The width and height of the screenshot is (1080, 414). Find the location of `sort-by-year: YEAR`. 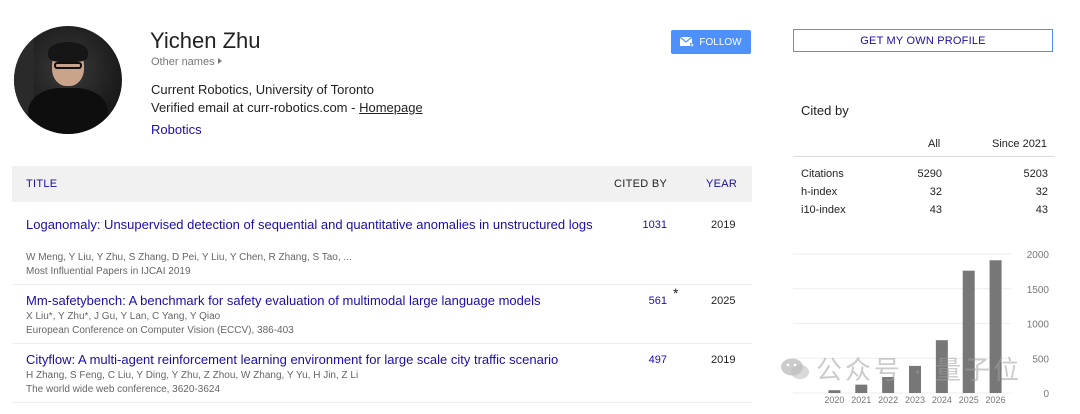

sort-by-year: YEAR is located at coordinates (721, 184).